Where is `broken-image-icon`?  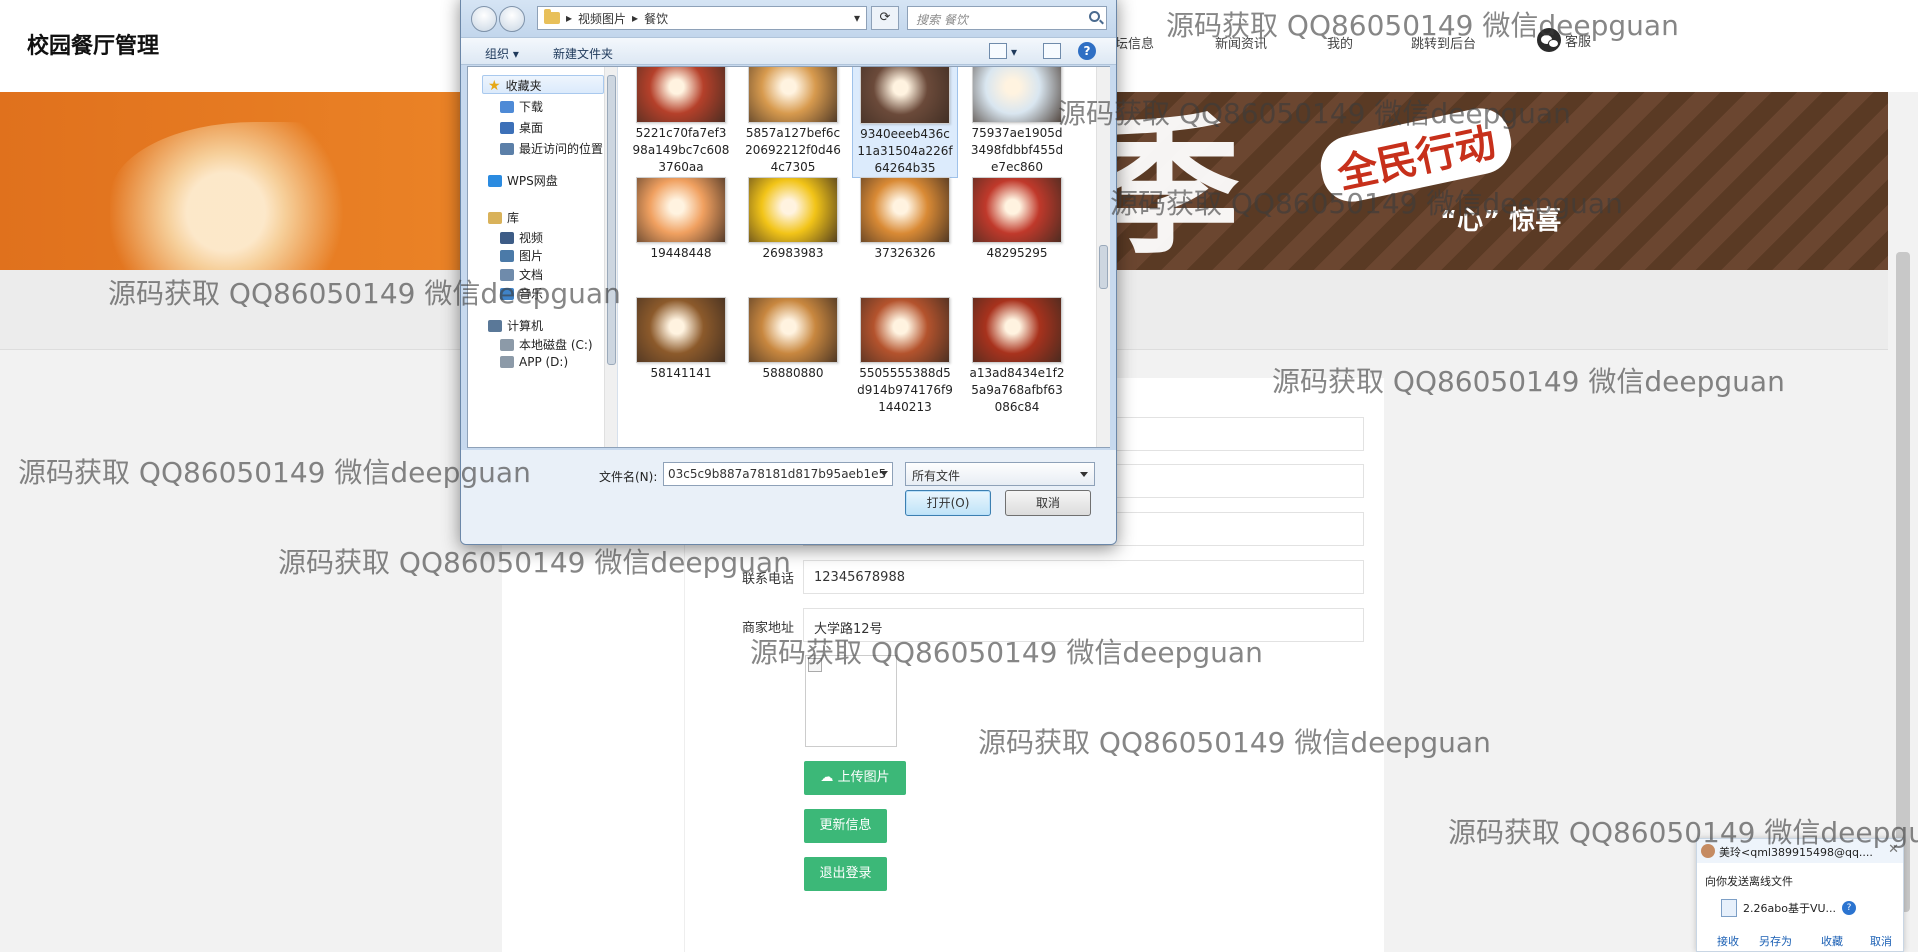 broken-image-icon is located at coordinates (815, 665).